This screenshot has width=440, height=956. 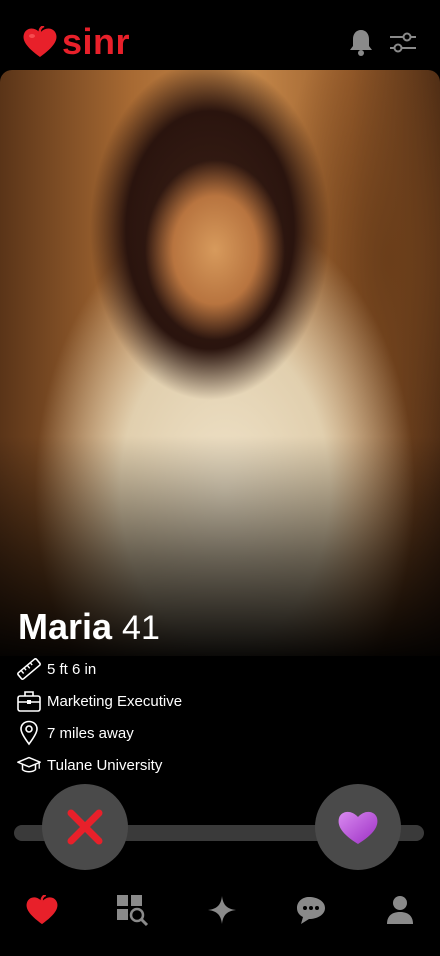 I want to click on nav-browse, so click(x=132, y=910).